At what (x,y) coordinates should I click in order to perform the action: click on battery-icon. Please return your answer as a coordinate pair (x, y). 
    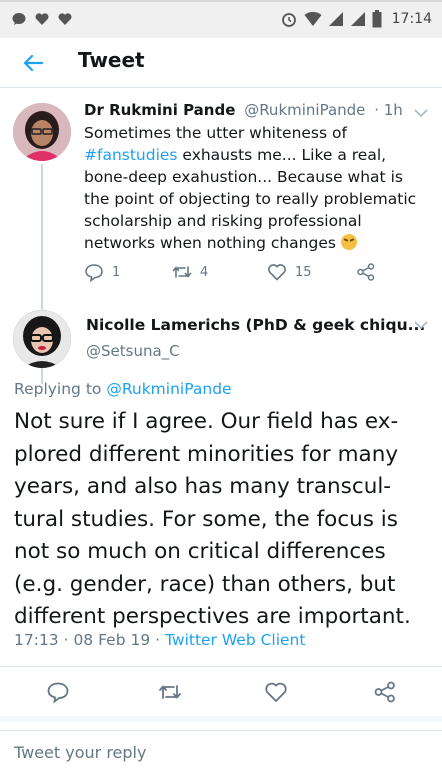
    Looking at the image, I should click on (377, 19).